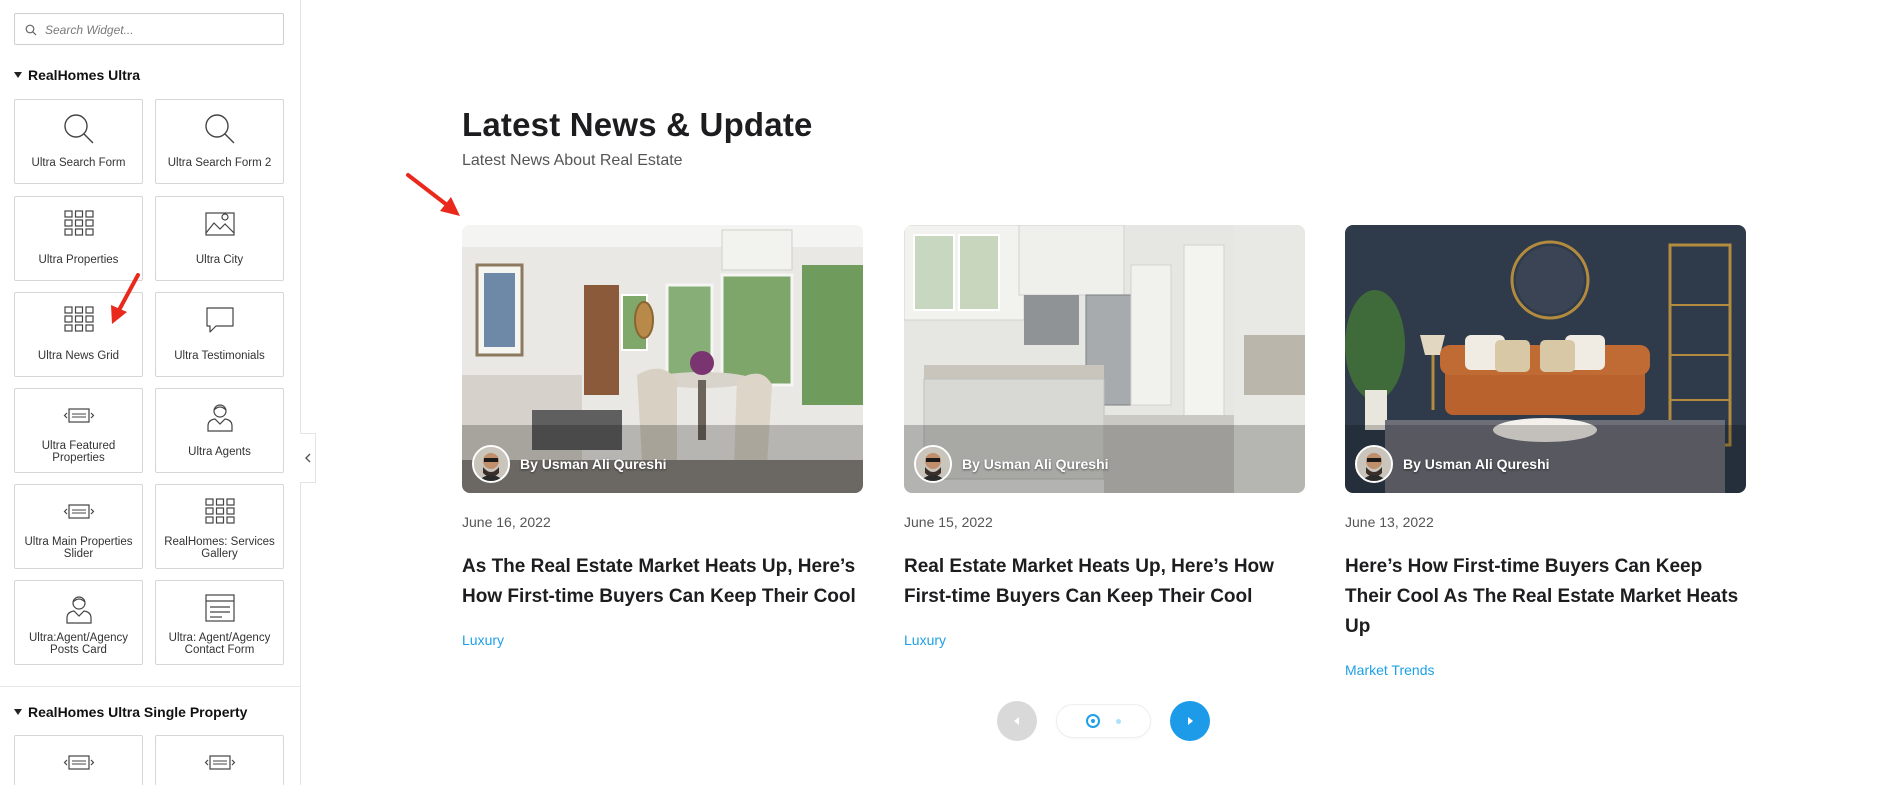  Describe the element at coordinates (138, 712) in the screenshot. I see `section-title: RealHomes Ultra Single Property` at that location.